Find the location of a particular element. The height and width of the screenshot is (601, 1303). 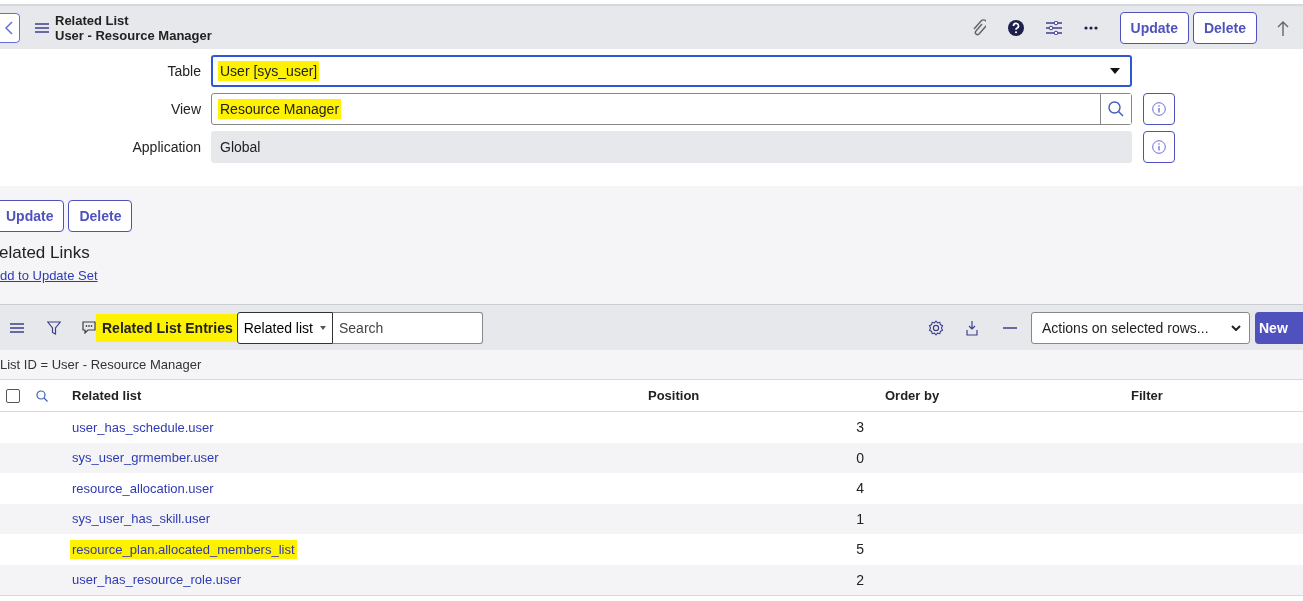

record-link: resource_plan.allocated_members_list is located at coordinates (183, 549).